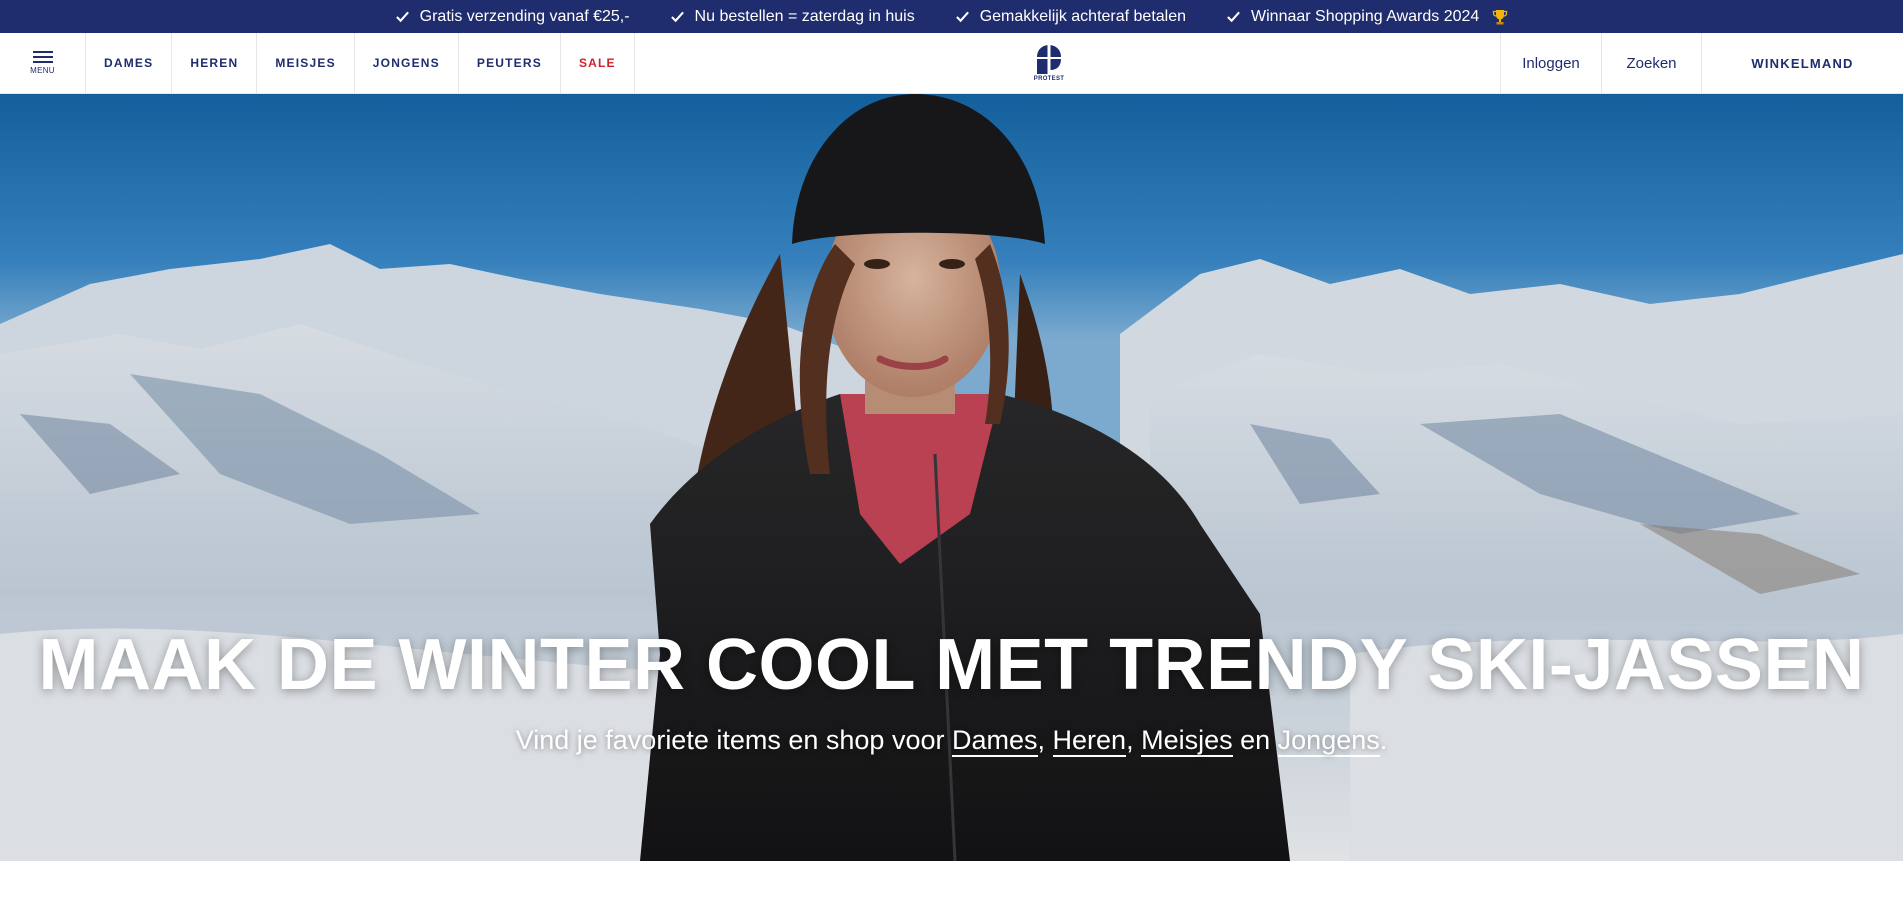 This screenshot has width=1903, height=898. I want to click on trophy-icon, so click(1500, 16).